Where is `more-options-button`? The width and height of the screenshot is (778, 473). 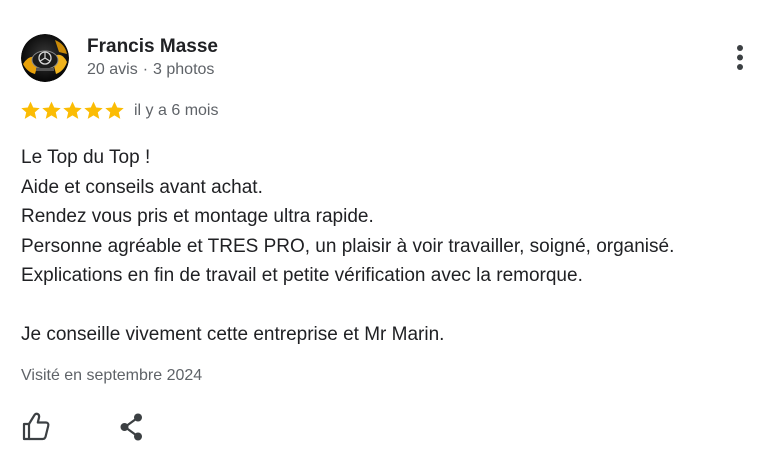
more-options-button is located at coordinates (740, 60).